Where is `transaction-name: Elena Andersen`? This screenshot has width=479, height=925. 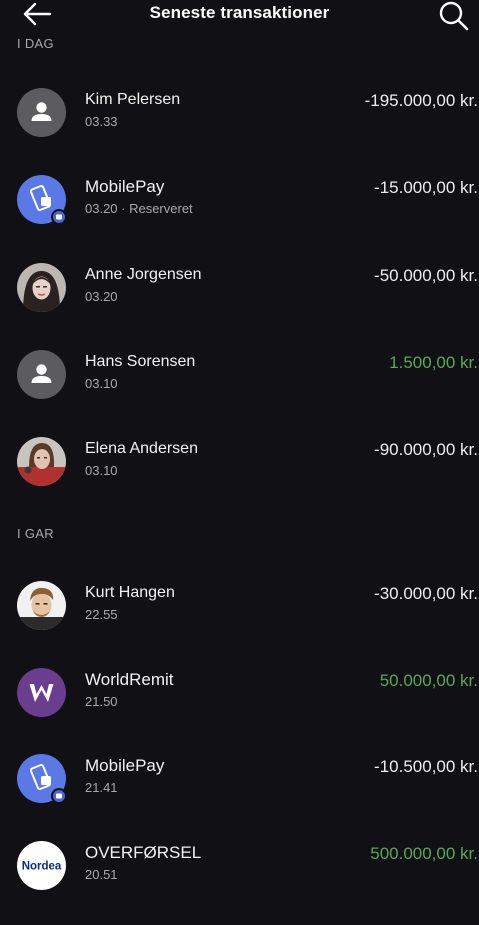 transaction-name: Elena Andersen is located at coordinates (141, 448).